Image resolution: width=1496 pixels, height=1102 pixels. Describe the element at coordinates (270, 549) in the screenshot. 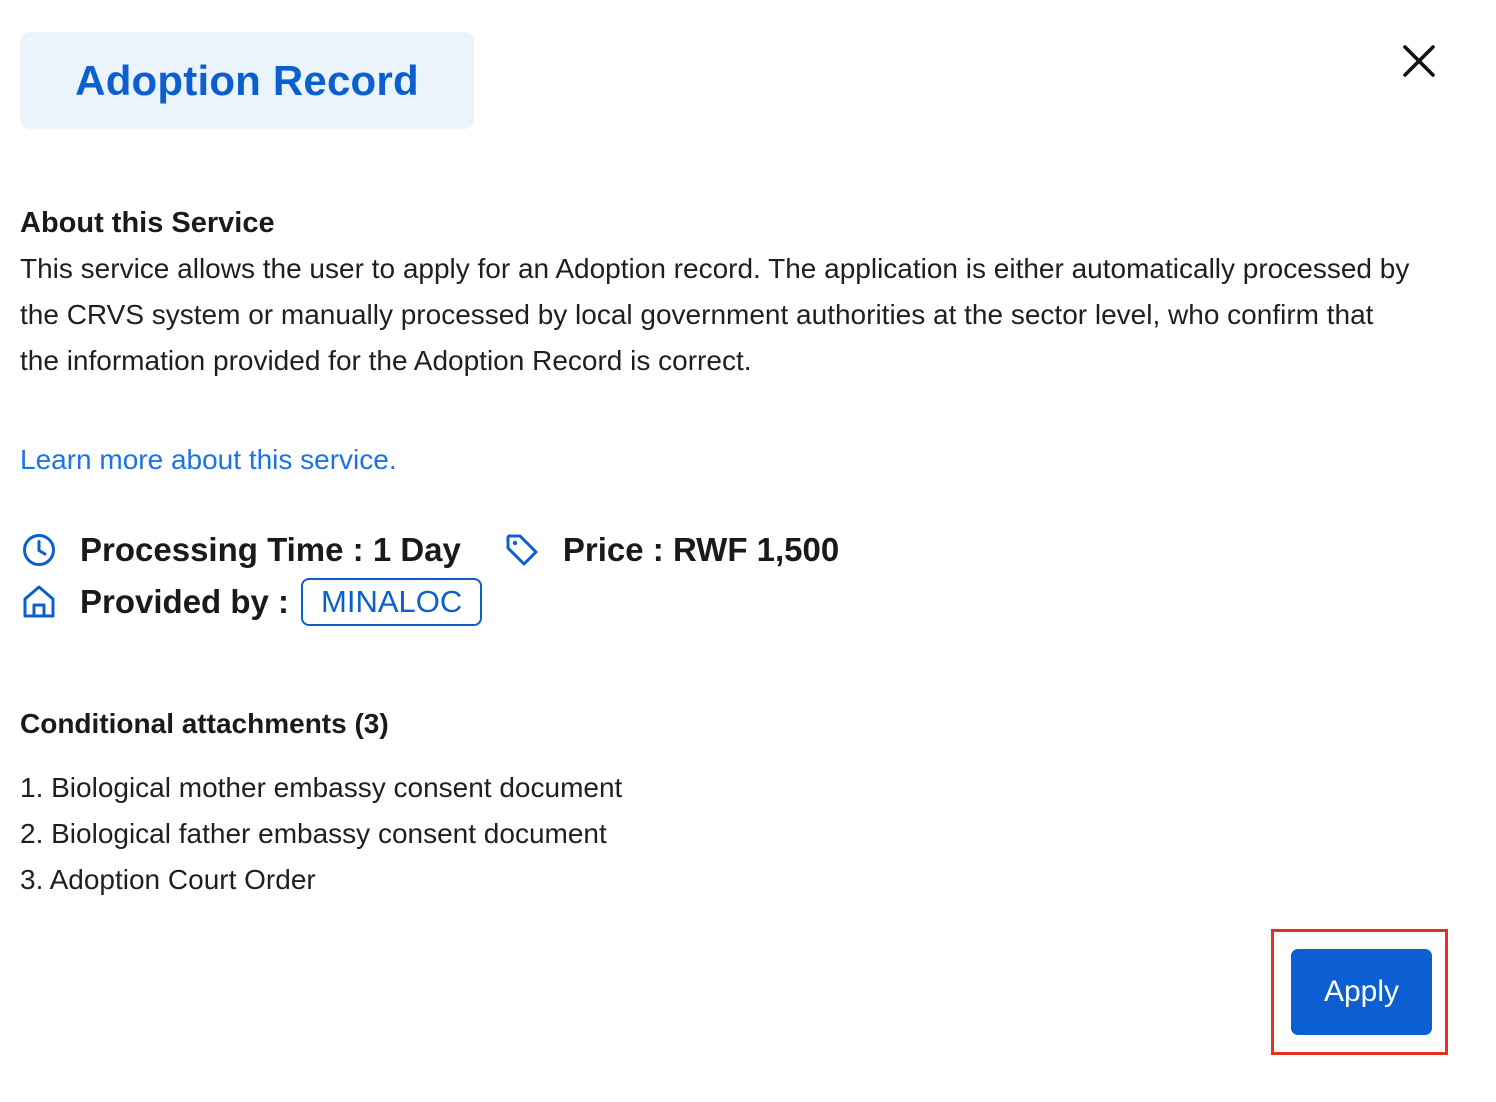

I see `processing-time: Processing Time : 1 Day` at that location.